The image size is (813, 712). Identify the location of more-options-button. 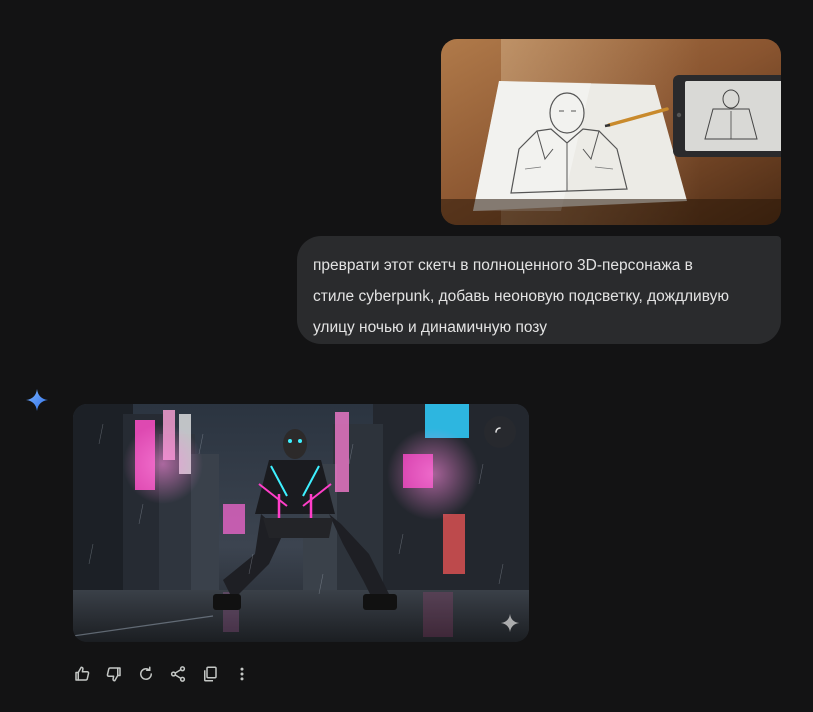
(242, 674).